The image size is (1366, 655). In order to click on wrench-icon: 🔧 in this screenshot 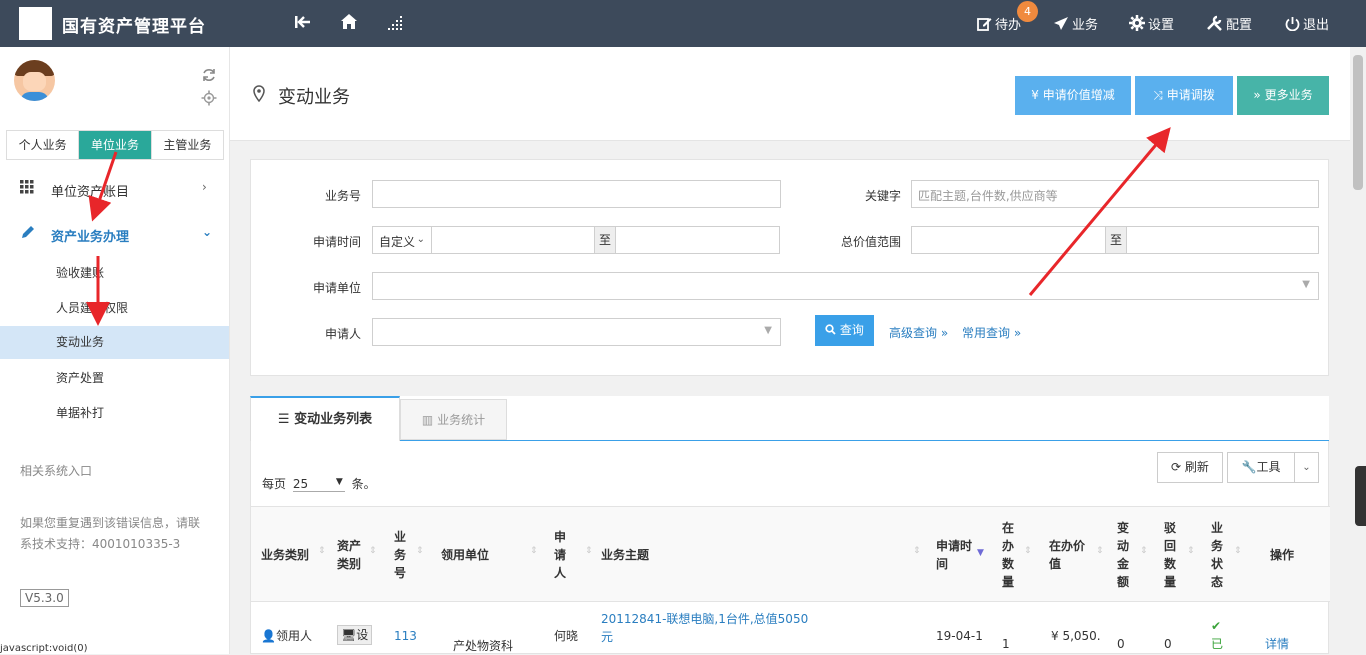, I will do `click(1249, 467)`.